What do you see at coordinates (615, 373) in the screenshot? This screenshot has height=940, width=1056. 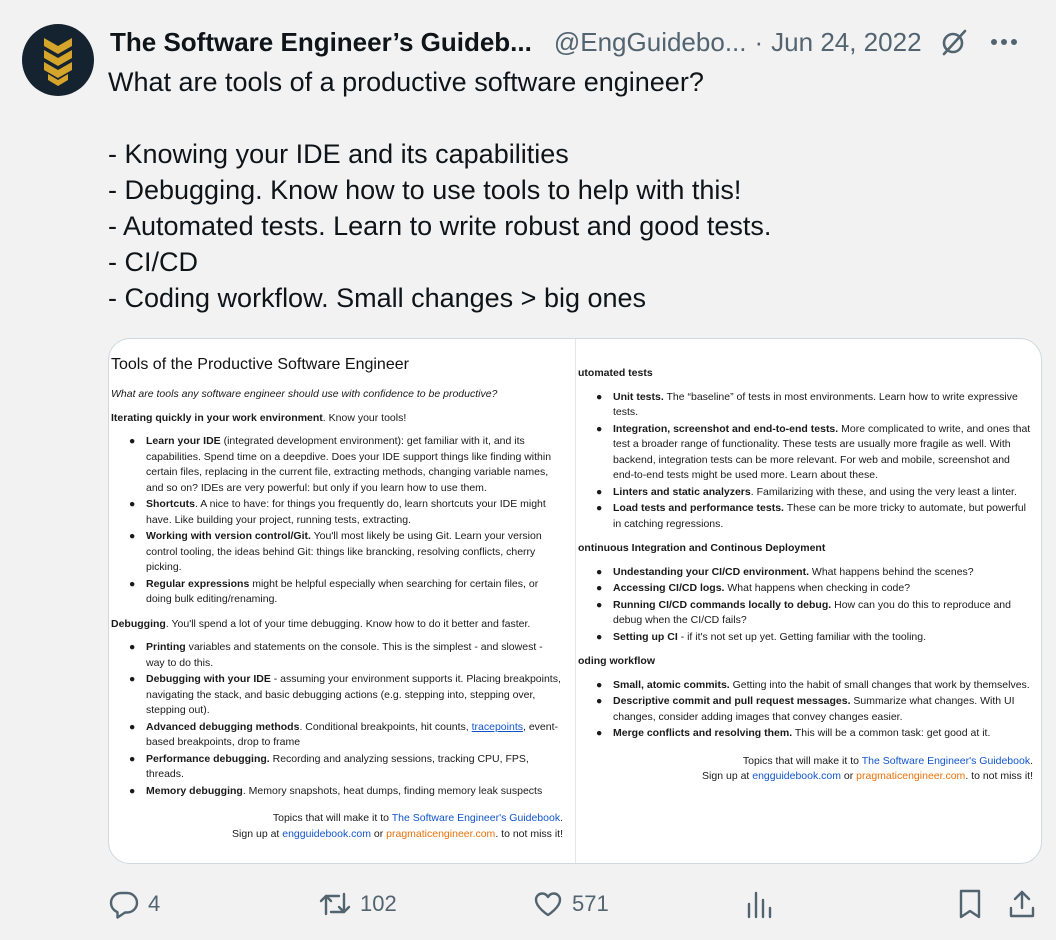 I see `doc-section-bold: utomated tests` at bounding box center [615, 373].